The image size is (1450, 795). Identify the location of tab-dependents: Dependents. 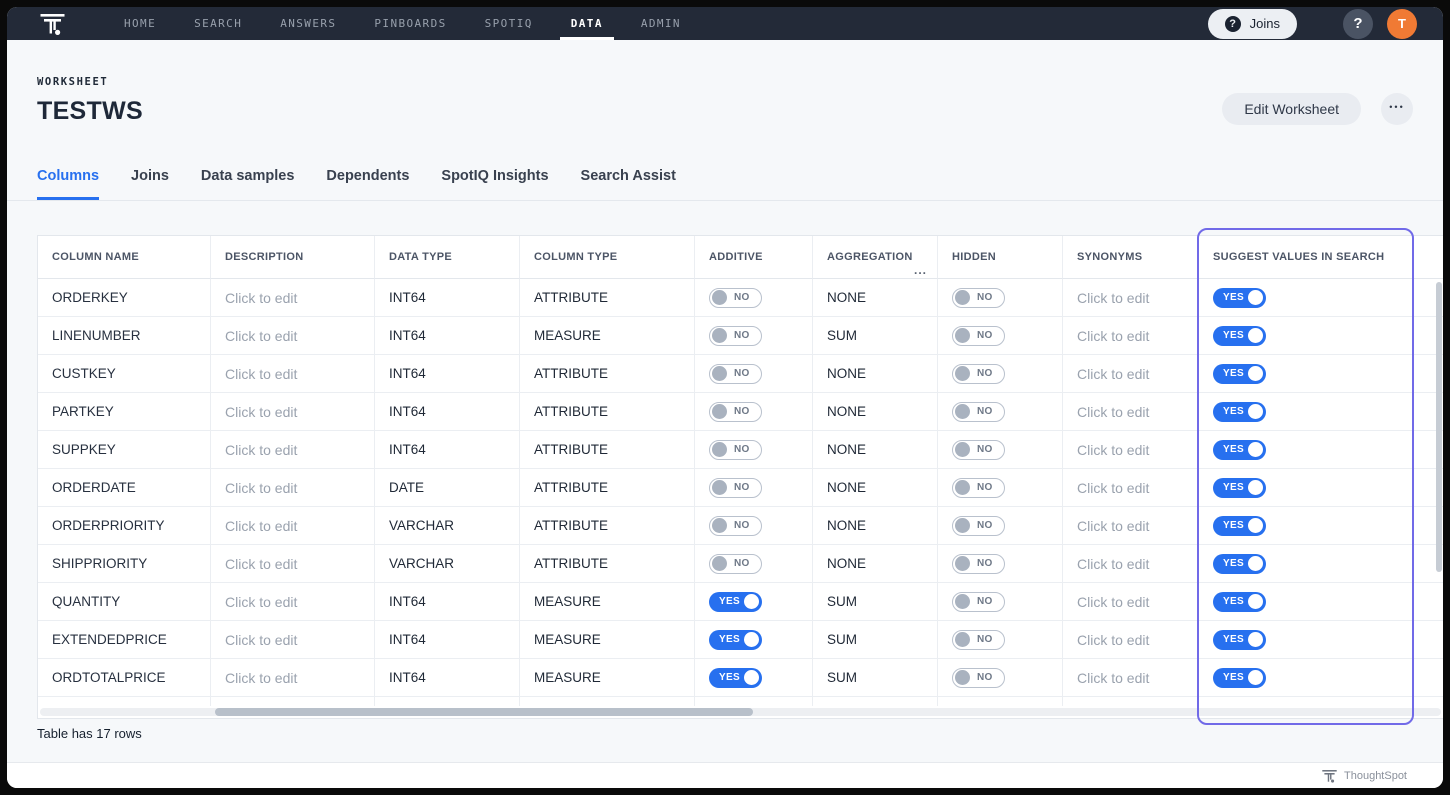
(367, 184).